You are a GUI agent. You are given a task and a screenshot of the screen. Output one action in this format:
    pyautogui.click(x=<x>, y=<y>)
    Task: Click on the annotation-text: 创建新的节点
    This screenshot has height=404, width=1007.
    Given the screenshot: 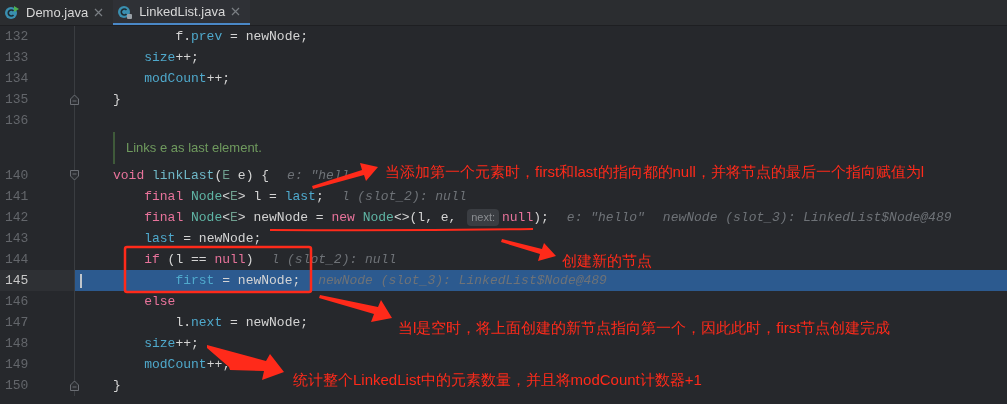 What is the action you would take?
    pyautogui.click(x=607, y=261)
    